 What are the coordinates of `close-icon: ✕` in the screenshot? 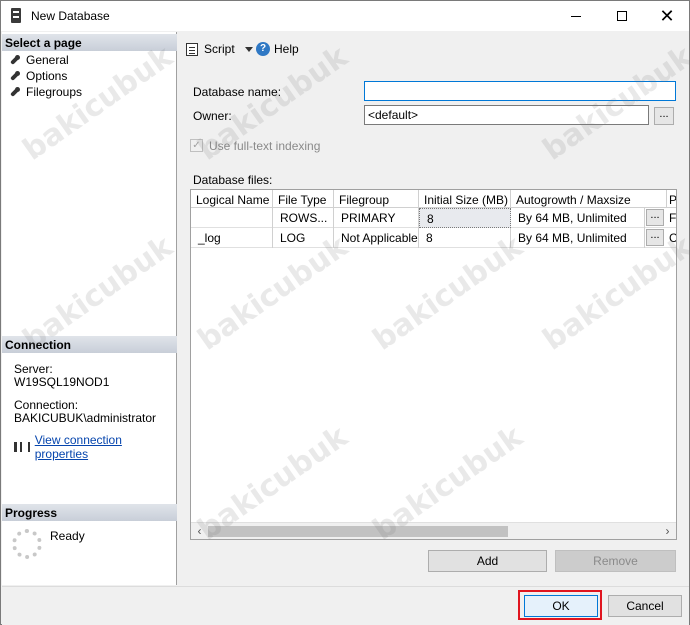 It's located at (667, 15).